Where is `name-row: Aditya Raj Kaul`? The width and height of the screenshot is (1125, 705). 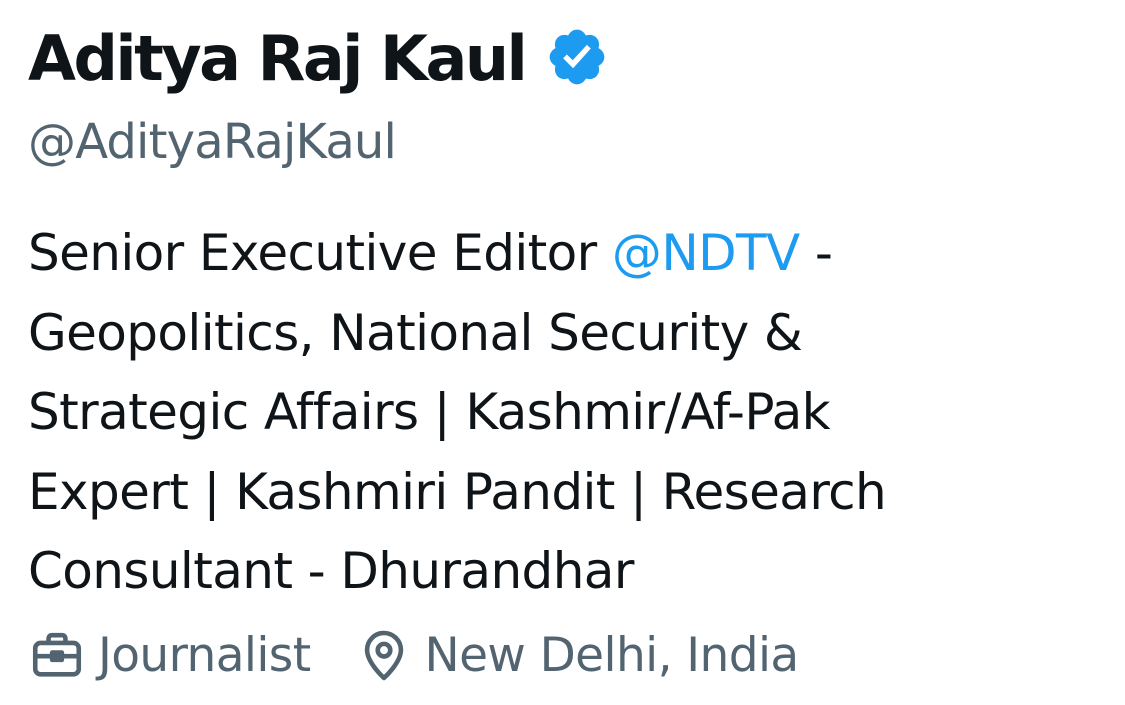 name-row: Aditya Raj Kaul is located at coordinates (318, 59).